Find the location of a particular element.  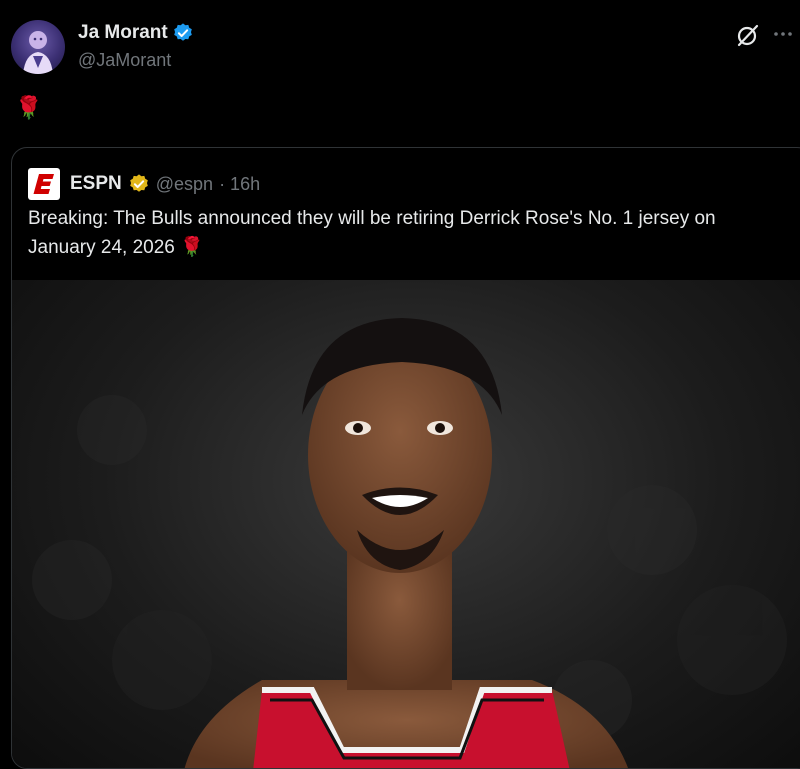

espn-logo-icon is located at coordinates (44, 184).